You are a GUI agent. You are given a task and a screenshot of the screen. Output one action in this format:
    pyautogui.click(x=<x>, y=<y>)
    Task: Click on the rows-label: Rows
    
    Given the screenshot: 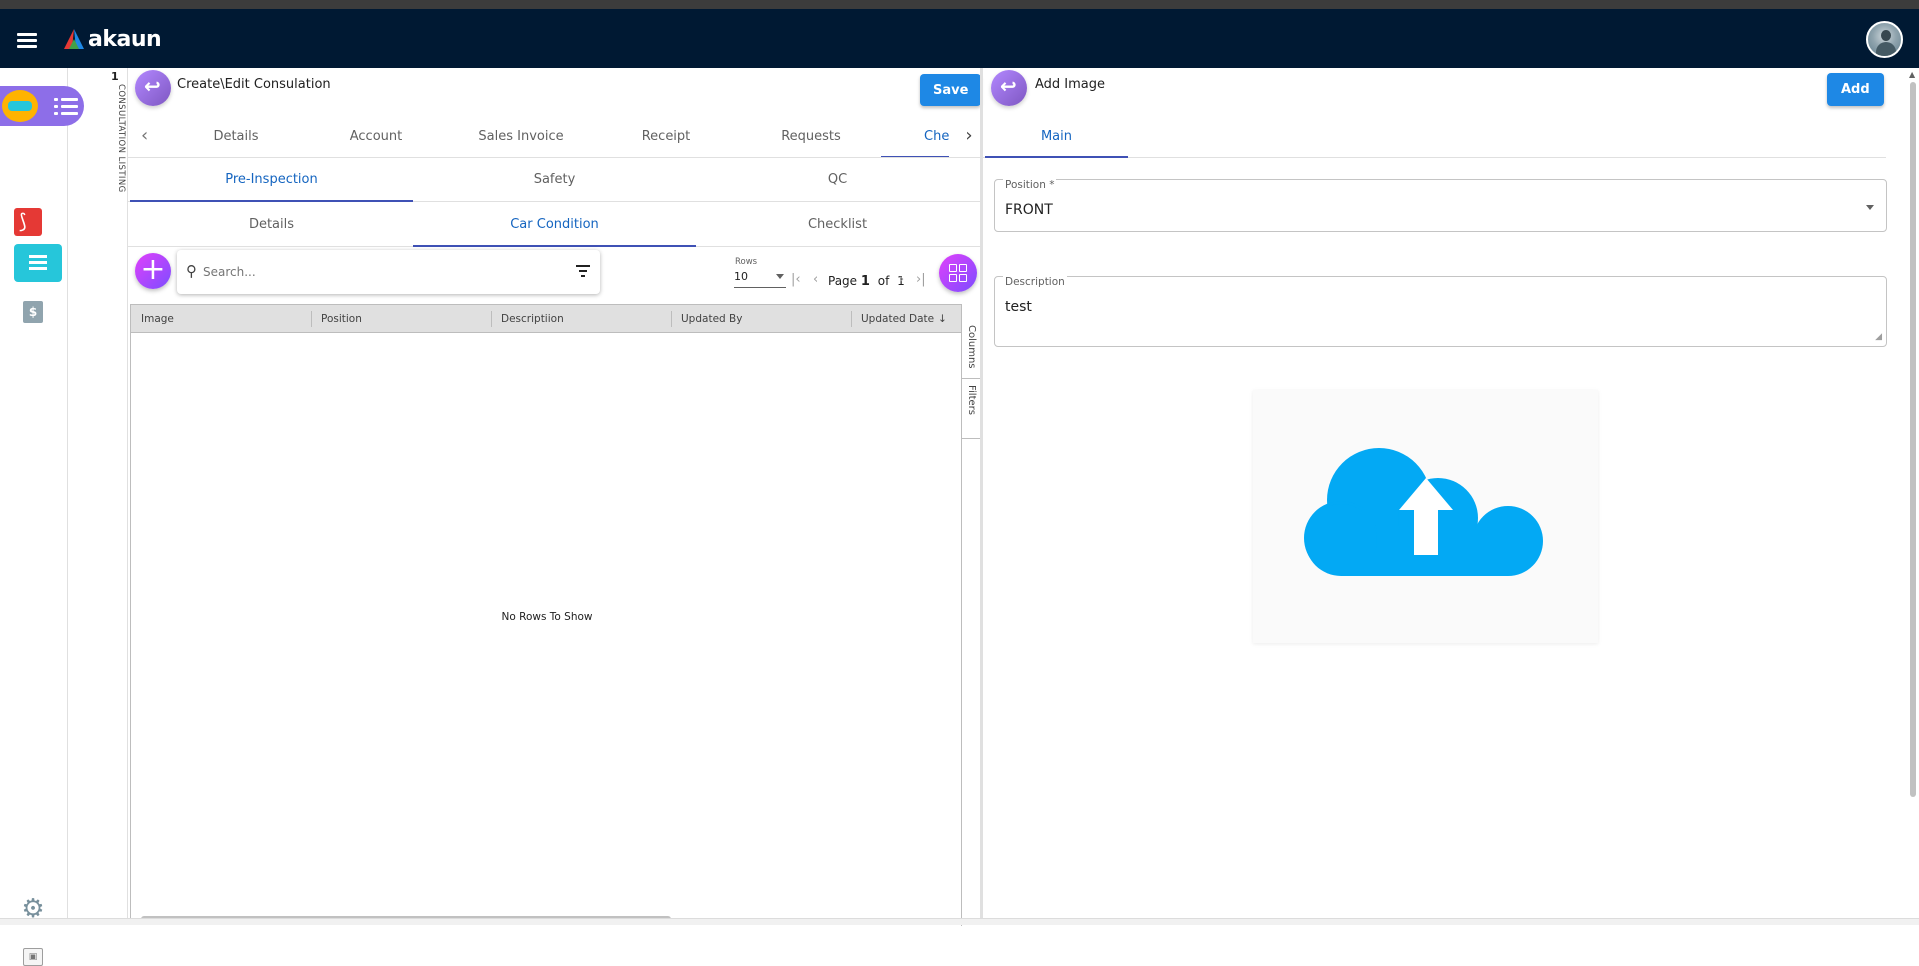 What is the action you would take?
    pyautogui.click(x=746, y=262)
    